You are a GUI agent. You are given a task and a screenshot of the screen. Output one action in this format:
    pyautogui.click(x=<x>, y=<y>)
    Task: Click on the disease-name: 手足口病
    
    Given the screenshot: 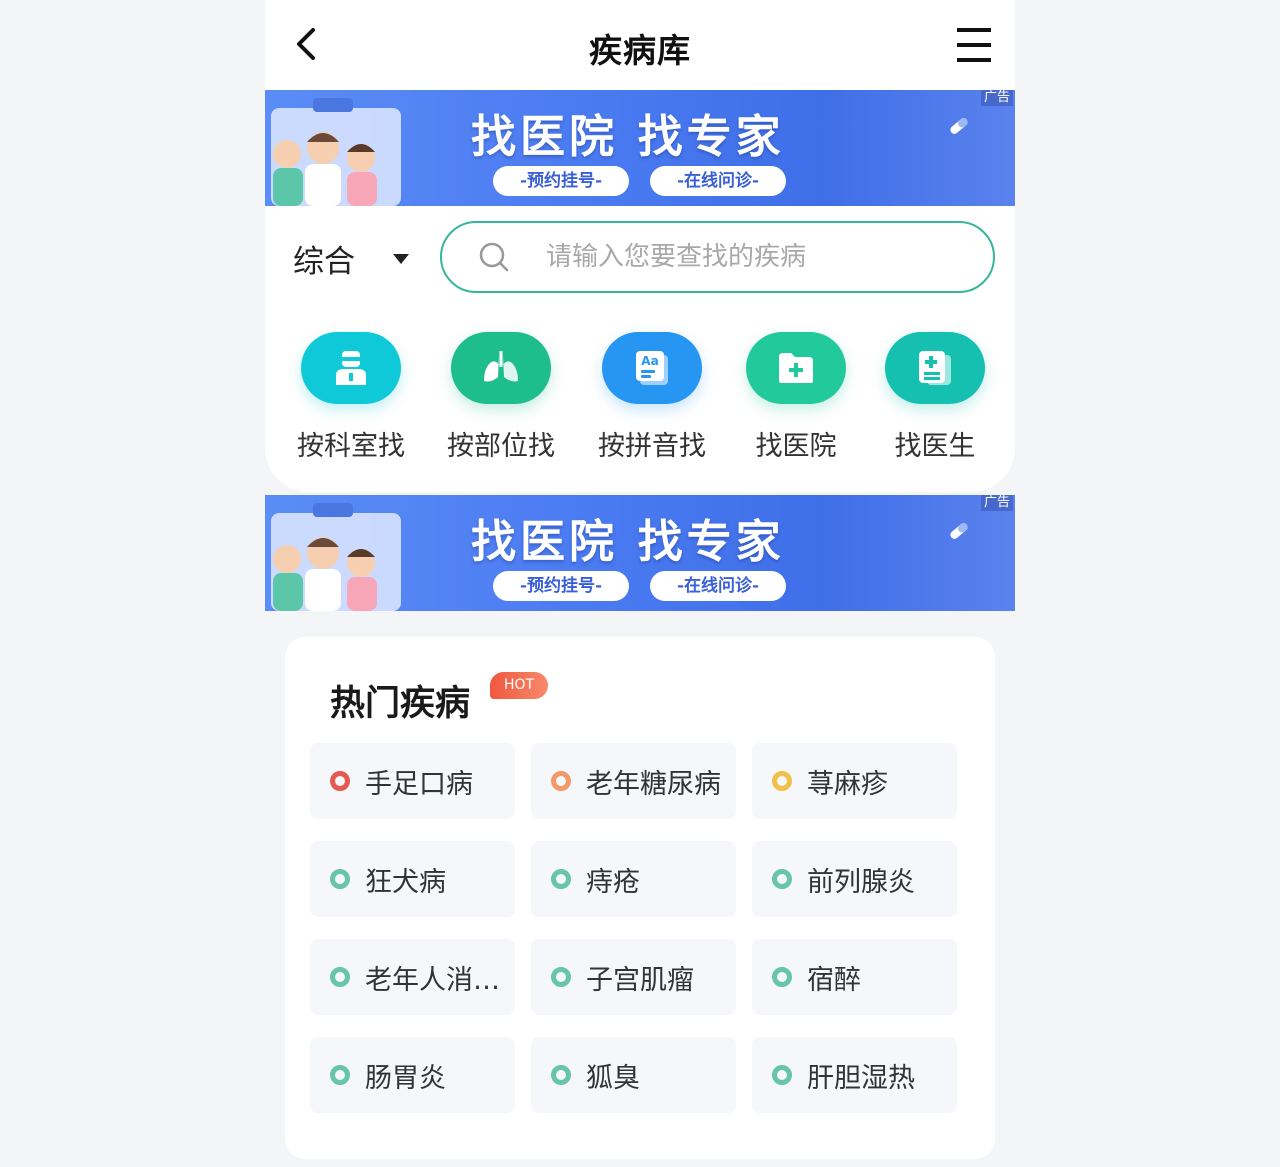 What is the action you would take?
    pyautogui.click(x=419, y=784)
    